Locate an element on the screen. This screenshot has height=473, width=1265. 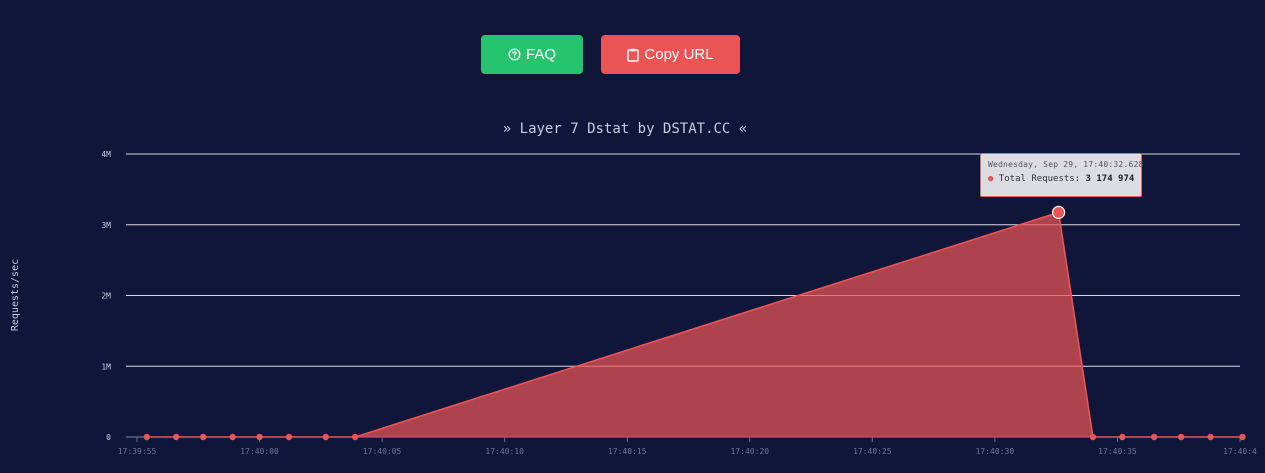
y-tick-label: 3M is located at coordinates (106, 225).